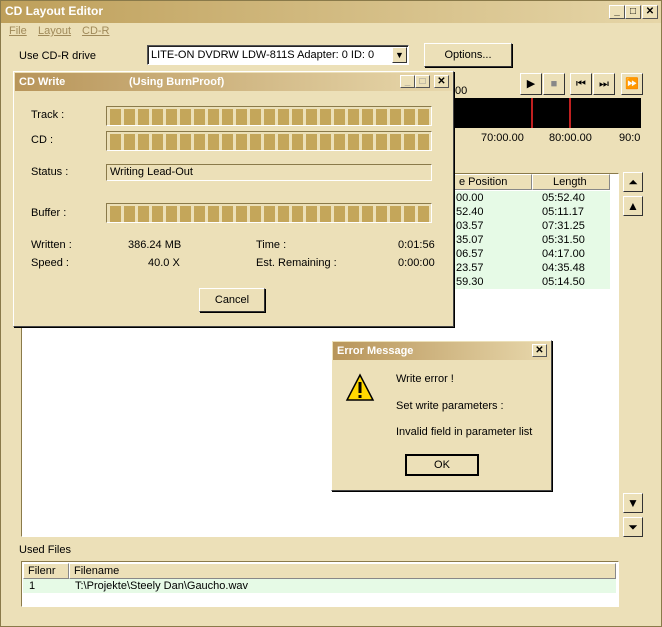 The height and width of the screenshot is (627, 662). I want to click on maximize-button: □, so click(633, 12).